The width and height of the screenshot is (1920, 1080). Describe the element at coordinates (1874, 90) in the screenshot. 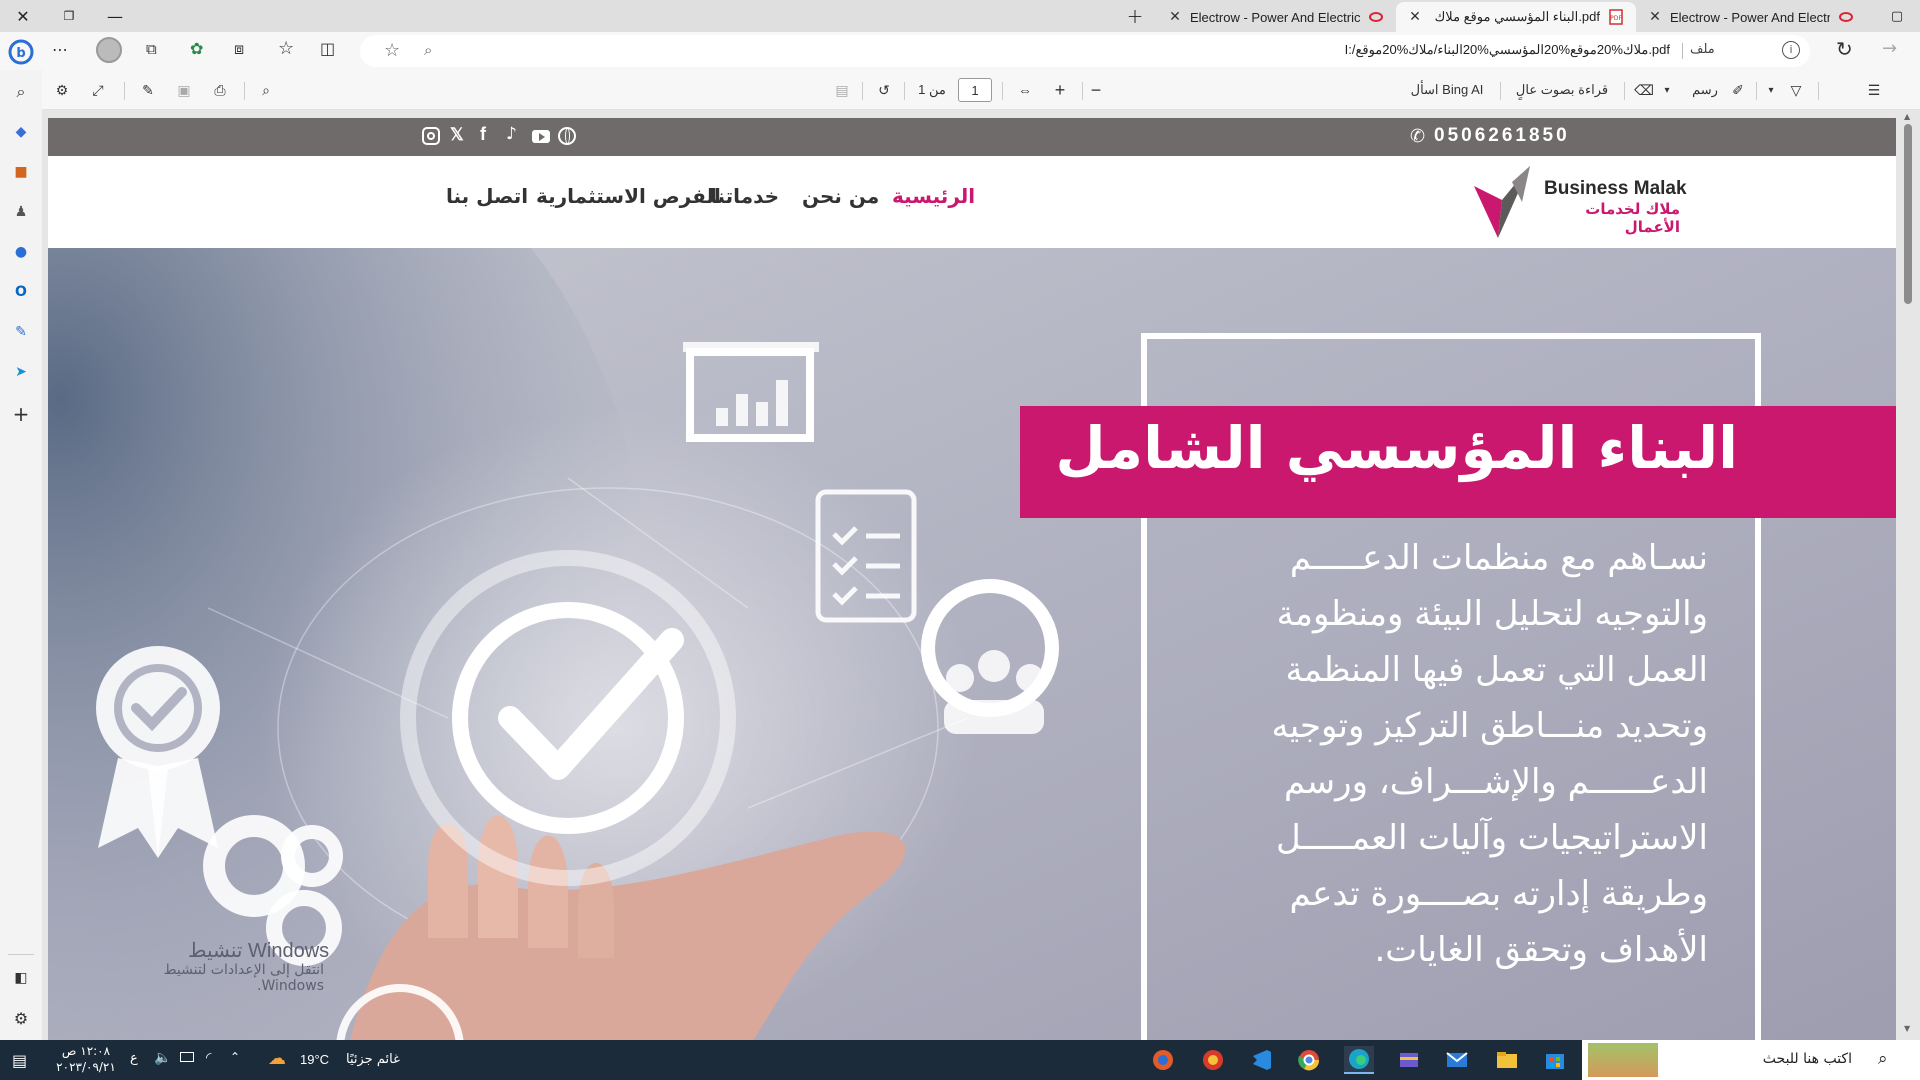

I see `contents-icon: ☰` at that location.